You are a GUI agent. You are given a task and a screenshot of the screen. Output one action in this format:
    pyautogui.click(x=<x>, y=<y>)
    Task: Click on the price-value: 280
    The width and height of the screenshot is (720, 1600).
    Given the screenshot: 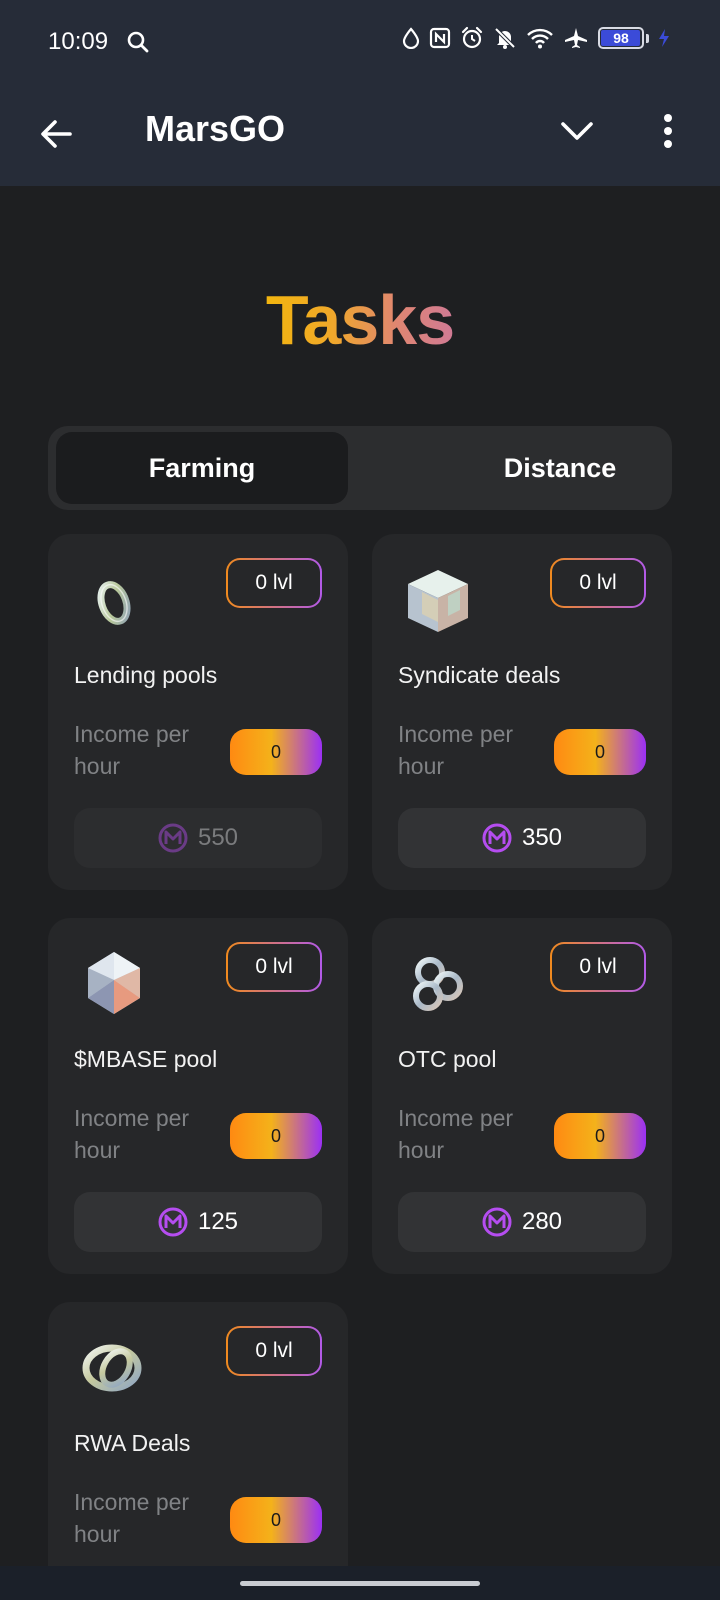 What is the action you would take?
    pyautogui.click(x=542, y=1221)
    